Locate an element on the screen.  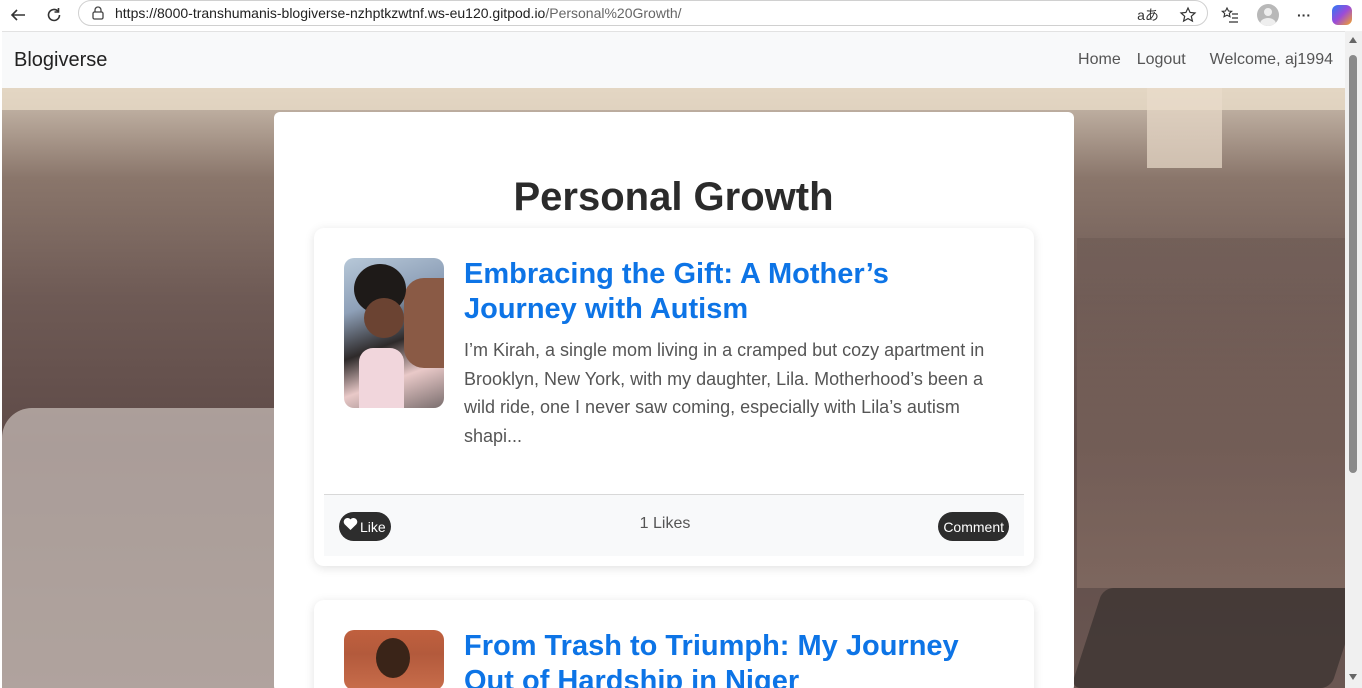
avatar is located at coordinates (1268, 15).